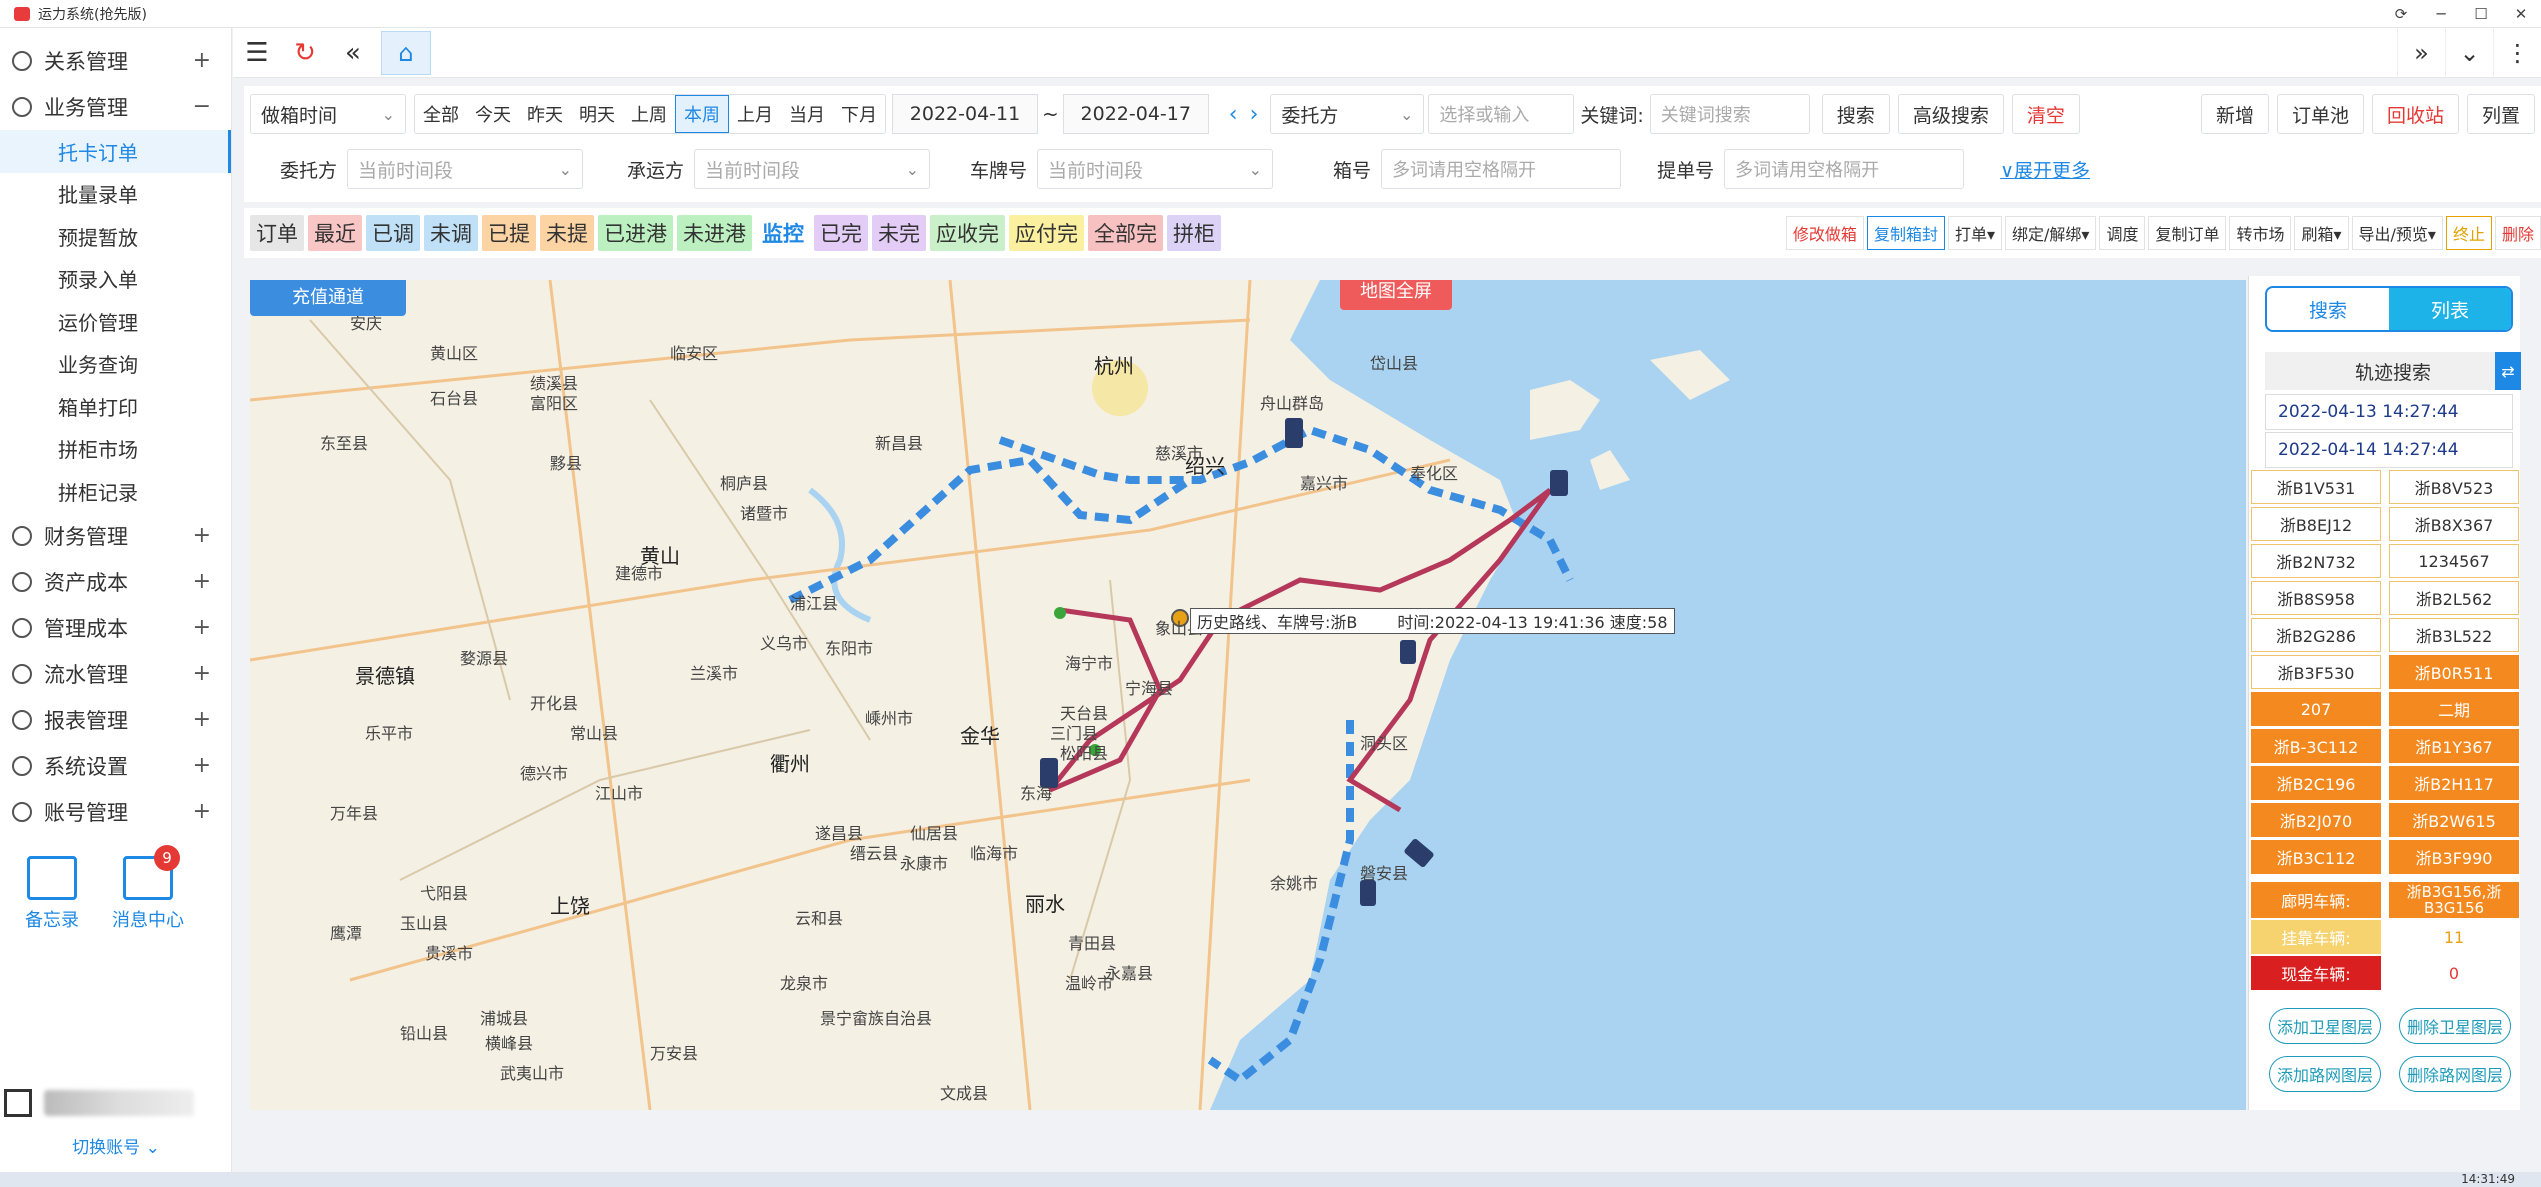 The width and height of the screenshot is (2541, 1187). Describe the element at coordinates (1155, 169) in the screenshot. I see `plate-select: 当前时间段 ⌄` at that location.